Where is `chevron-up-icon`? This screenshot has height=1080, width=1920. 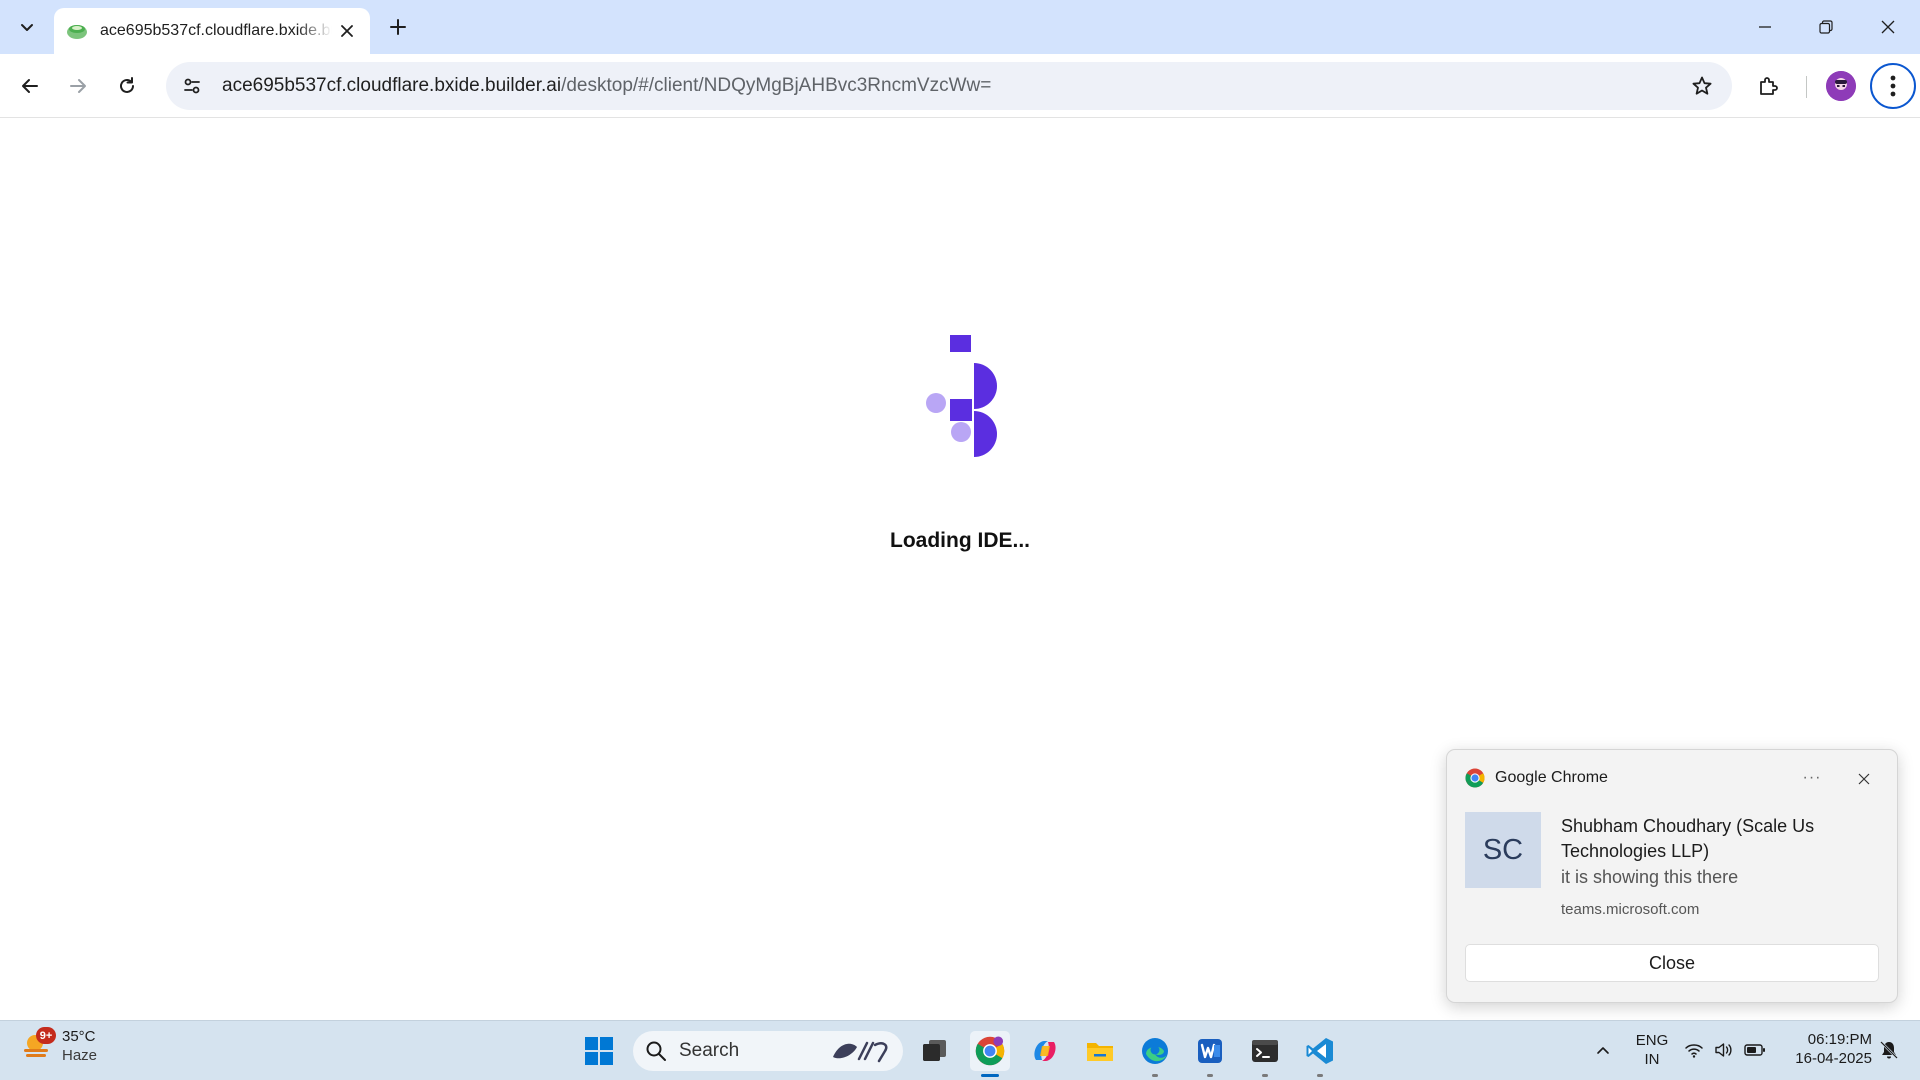
chevron-up-icon is located at coordinates (1603, 1050).